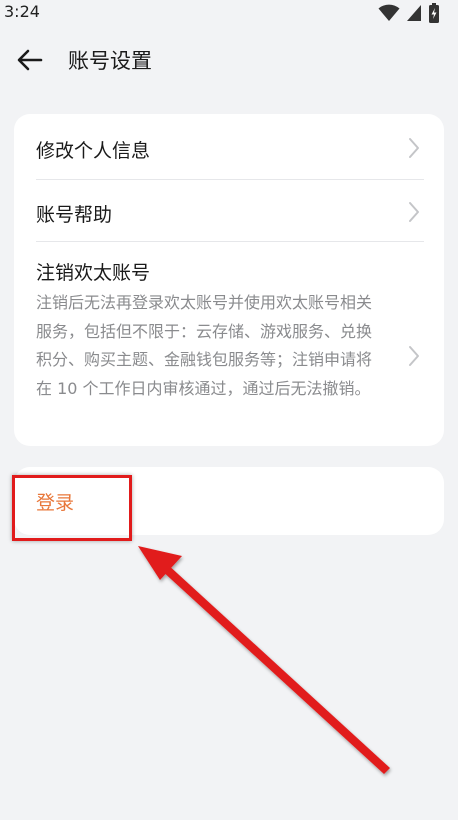 Image resolution: width=458 pixels, height=820 pixels. Describe the element at coordinates (229, 13) in the screenshot. I see `status-bar: 3:24` at that location.